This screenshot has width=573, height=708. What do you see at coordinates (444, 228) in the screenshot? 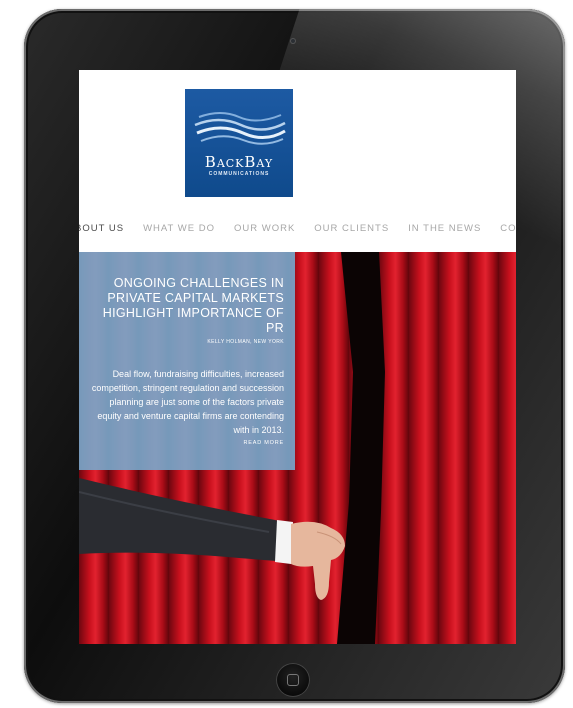
I see `nav-item-in-the-news: IN THE NEWS` at bounding box center [444, 228].